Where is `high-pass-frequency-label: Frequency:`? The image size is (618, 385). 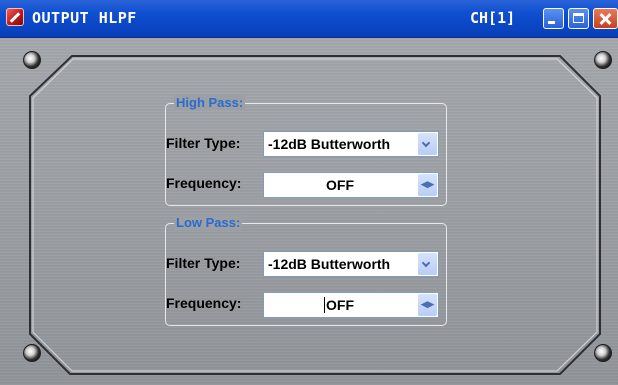 high-pass-frequency-label: Frequency: is located at coordinates (204, 183).